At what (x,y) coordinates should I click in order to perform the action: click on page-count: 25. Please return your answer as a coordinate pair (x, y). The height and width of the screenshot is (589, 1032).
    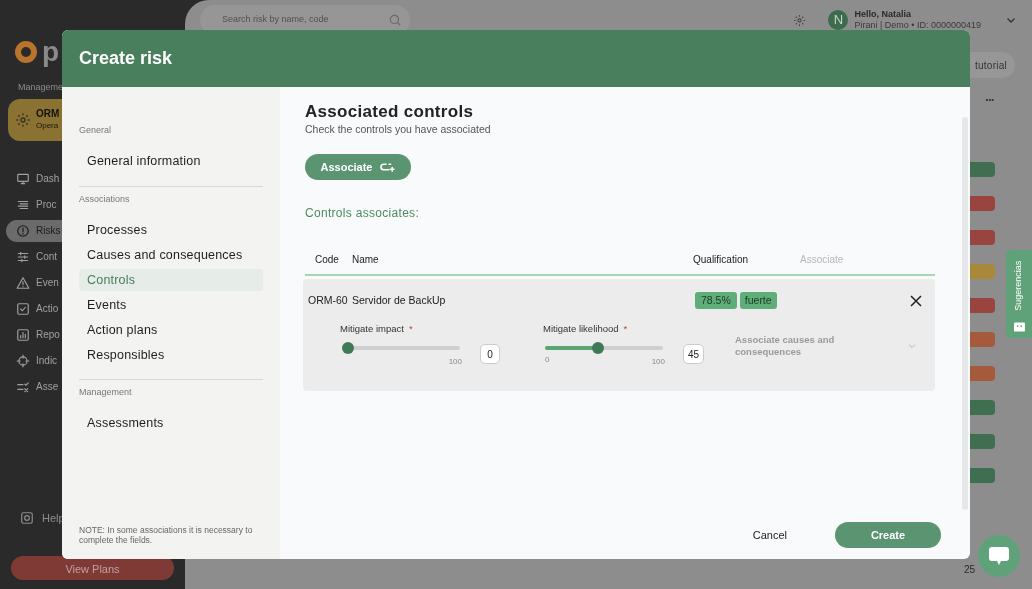
    Looking at the image, I should click on (969, 570).